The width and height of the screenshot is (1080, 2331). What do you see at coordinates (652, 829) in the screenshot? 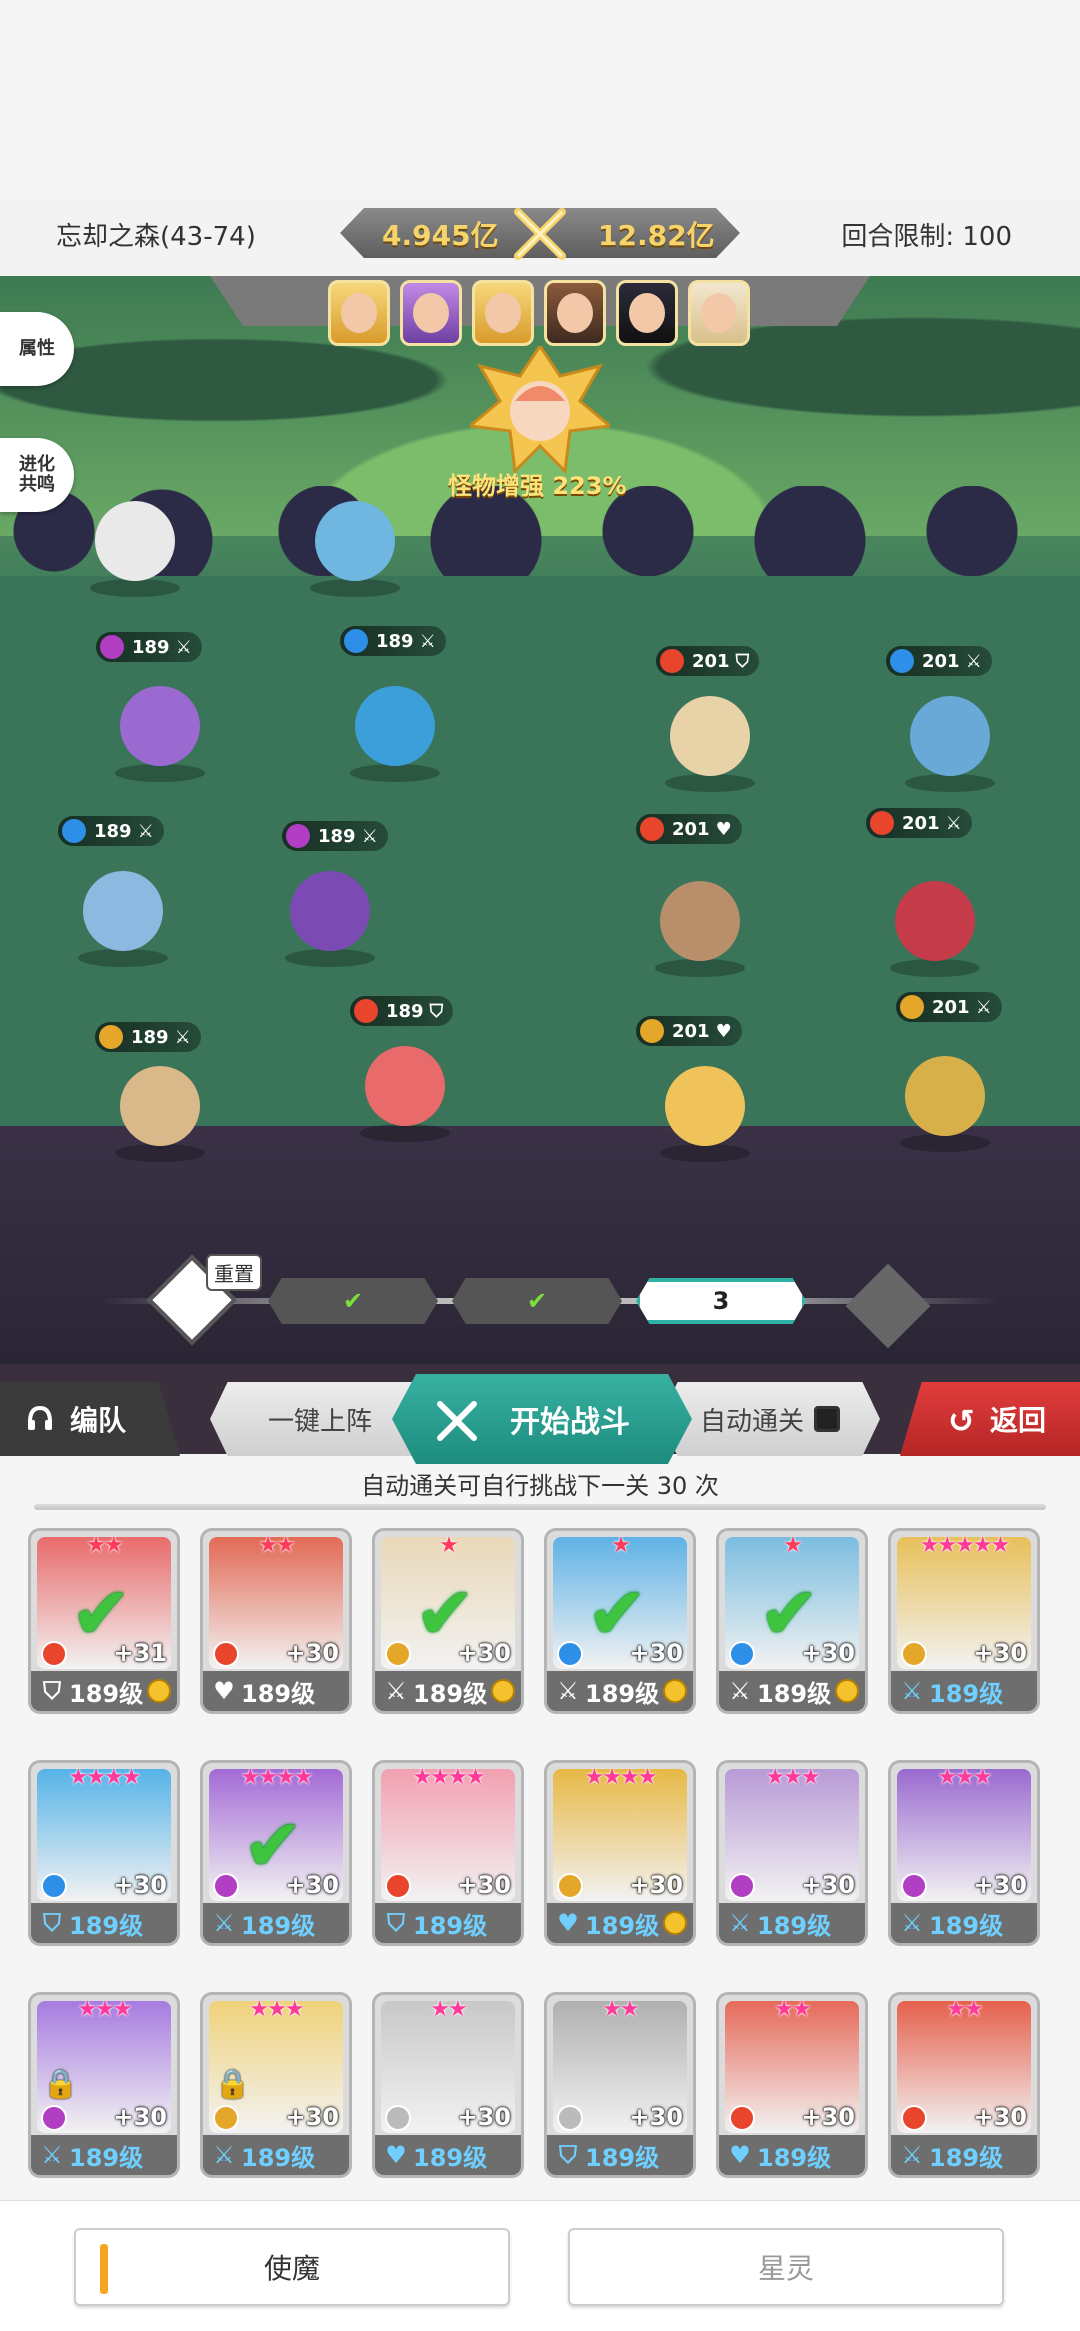
I see `fire-icon` at bounding box center [652, 829].